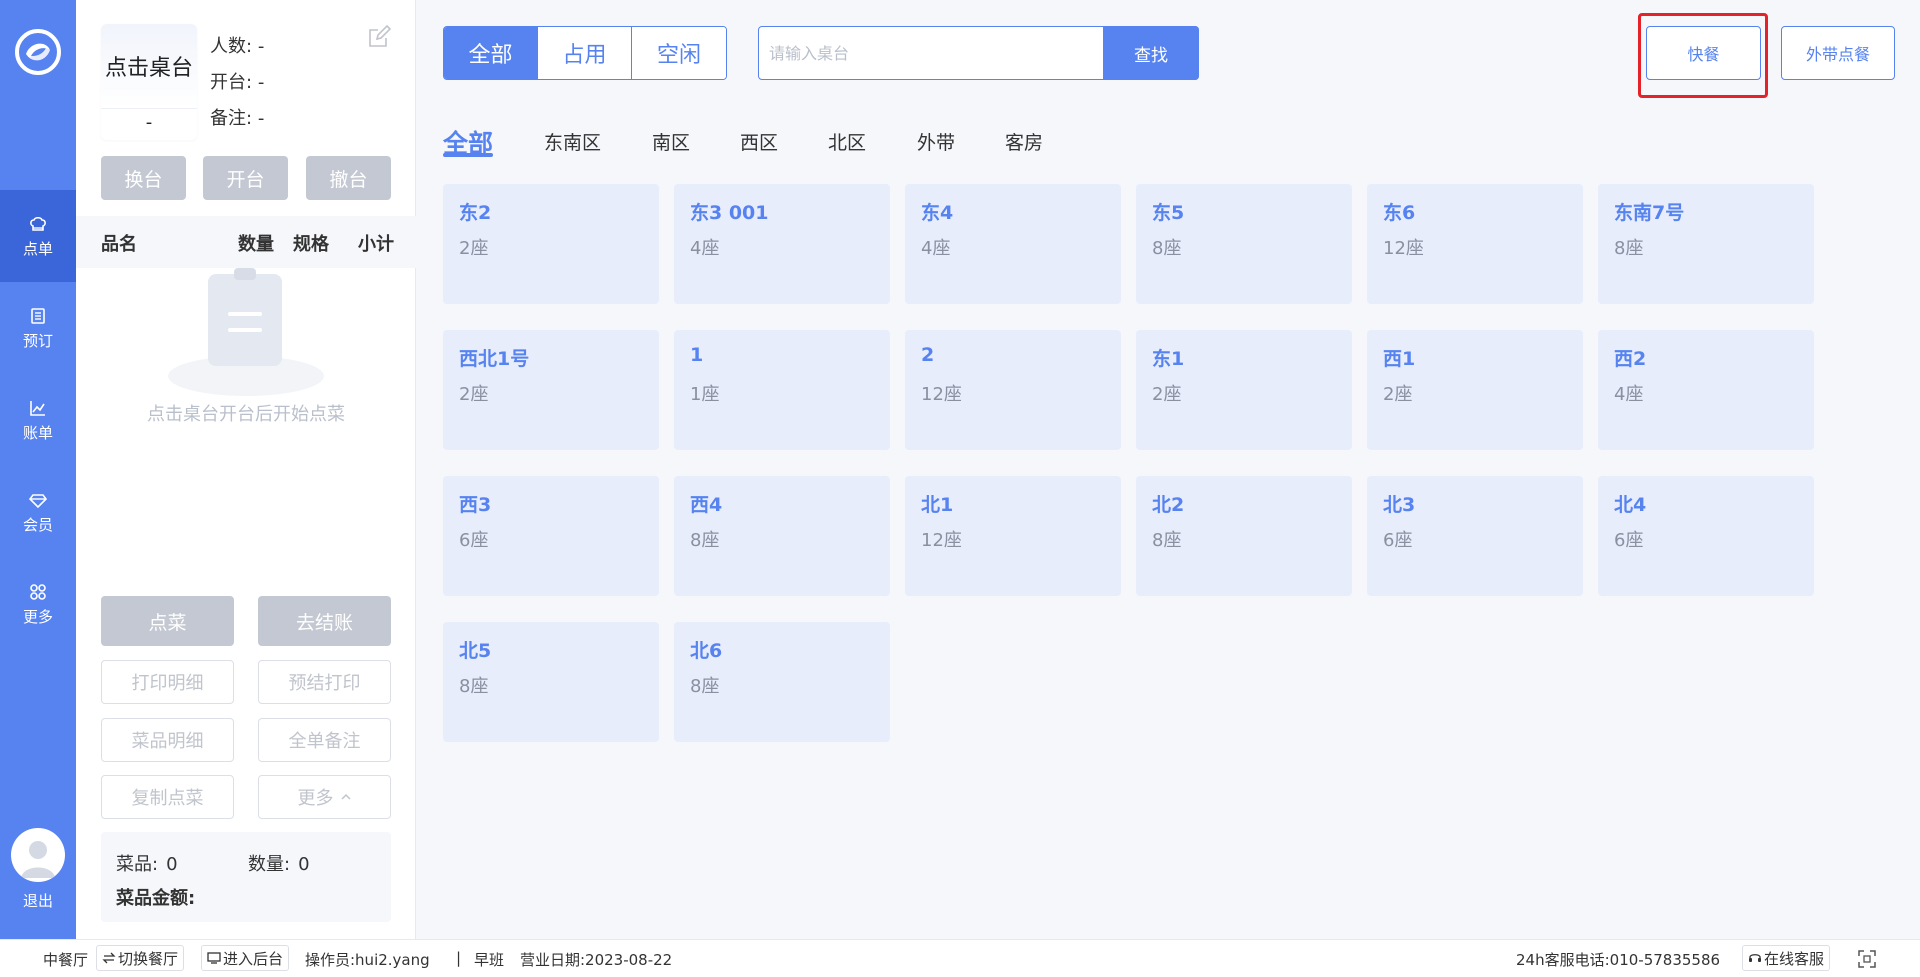 This screenshot has width=1920, height=977. What do you see at coordinates (1838, 53) in the screenshot?
I see `takeout-order-button: 外带点餐` at bounding box center [1838, 53].